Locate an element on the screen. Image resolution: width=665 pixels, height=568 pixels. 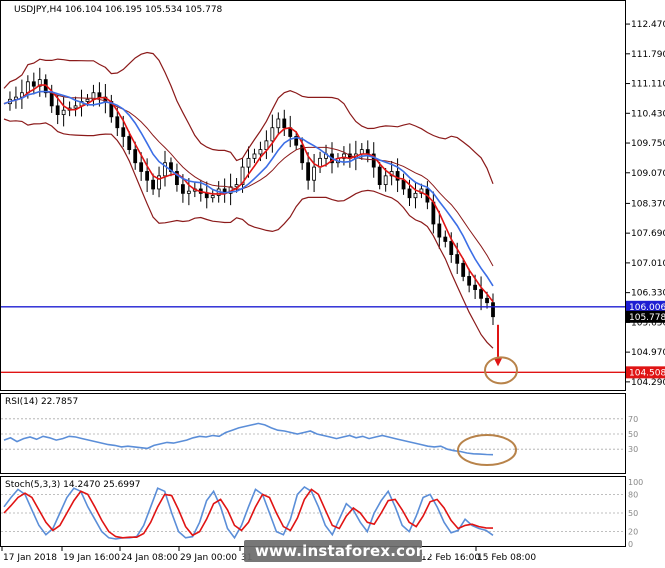
price-tick-label: 108.370 is located at coordinates (648, 204).